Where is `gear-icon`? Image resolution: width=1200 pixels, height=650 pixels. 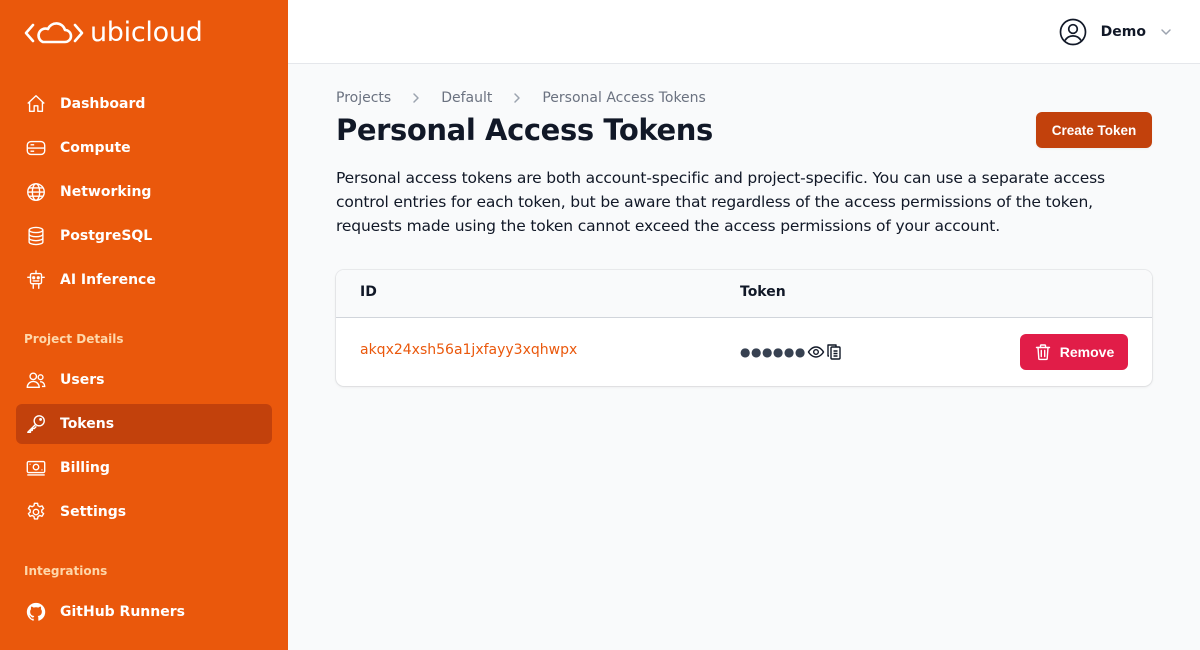 gear-icon is located at coordinates (36, 512).